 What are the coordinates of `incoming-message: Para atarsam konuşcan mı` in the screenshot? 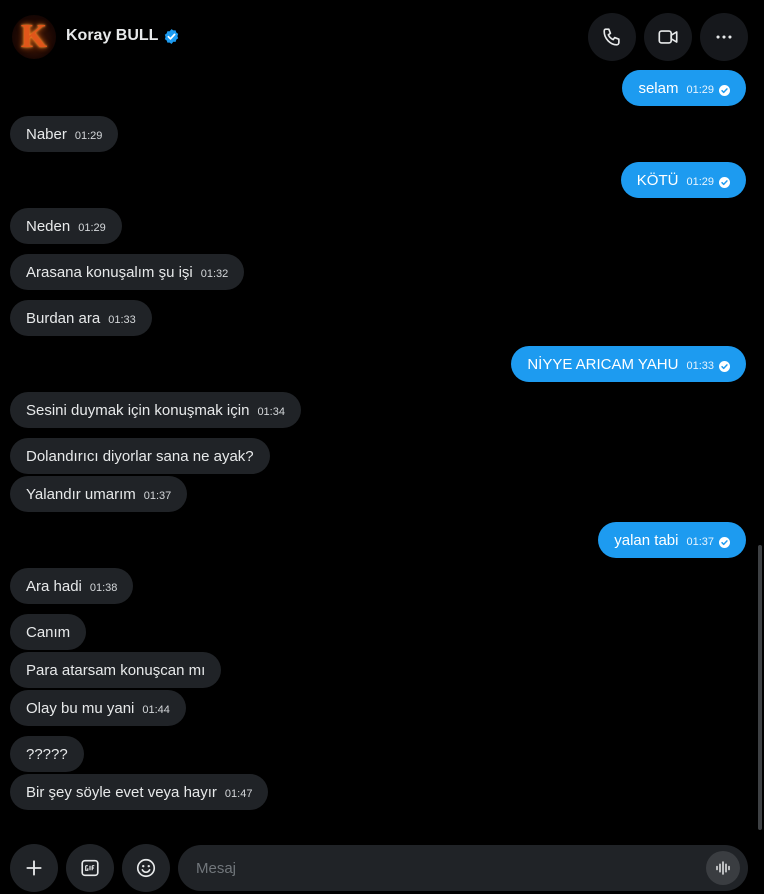 It's located at (116, 670).